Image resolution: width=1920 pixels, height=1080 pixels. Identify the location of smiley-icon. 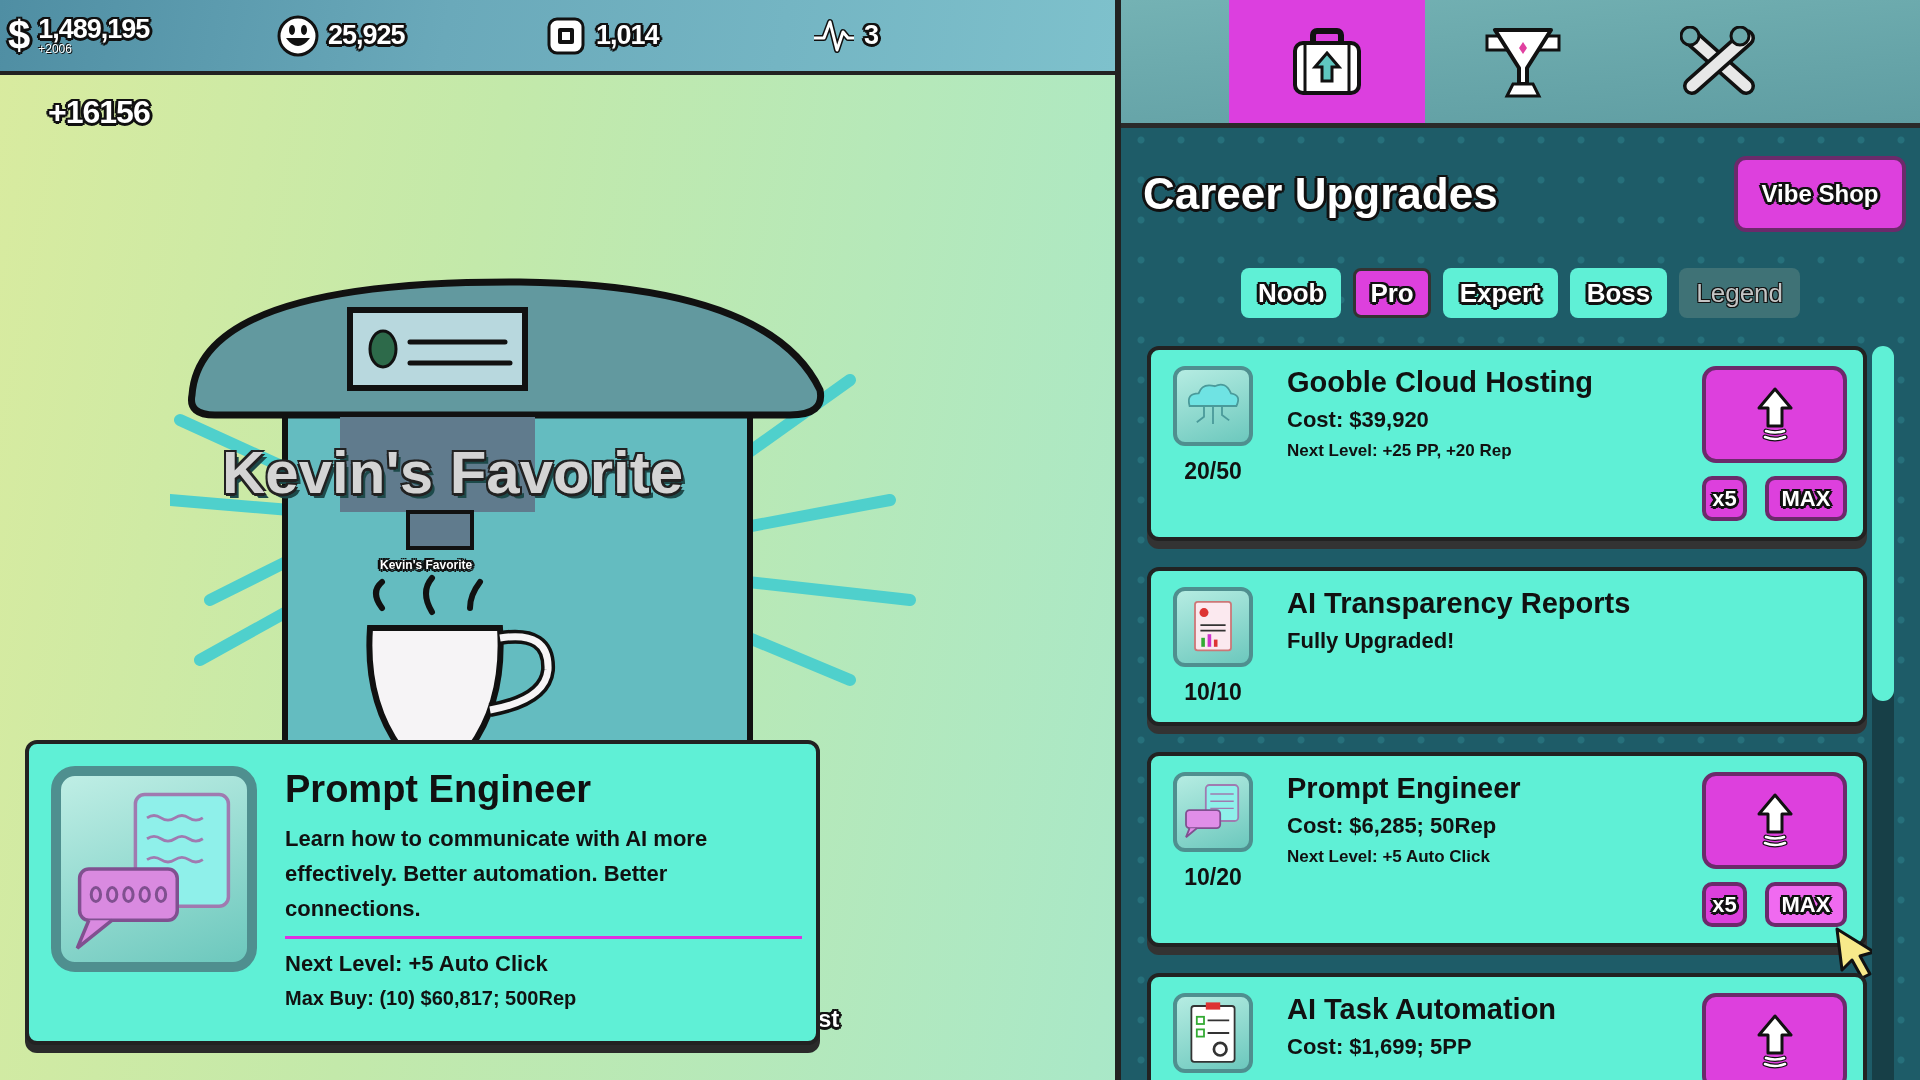
(298, 35).